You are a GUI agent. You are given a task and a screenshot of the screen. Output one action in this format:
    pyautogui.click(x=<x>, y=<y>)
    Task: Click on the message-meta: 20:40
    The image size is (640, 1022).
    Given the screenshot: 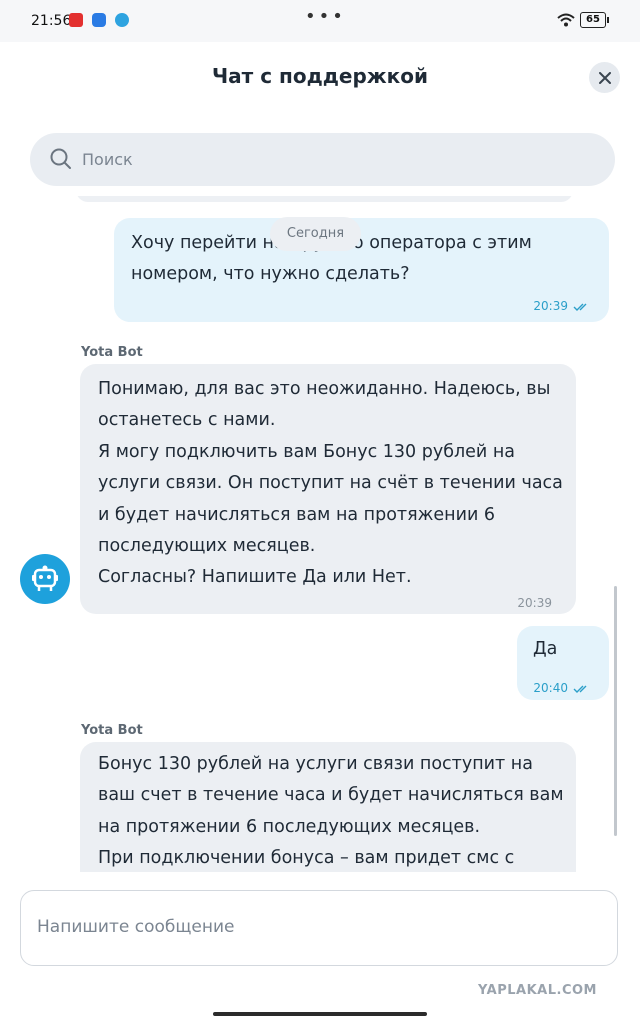 What is the action you would take?
    pyautogui.click(x=562, y=688)
    